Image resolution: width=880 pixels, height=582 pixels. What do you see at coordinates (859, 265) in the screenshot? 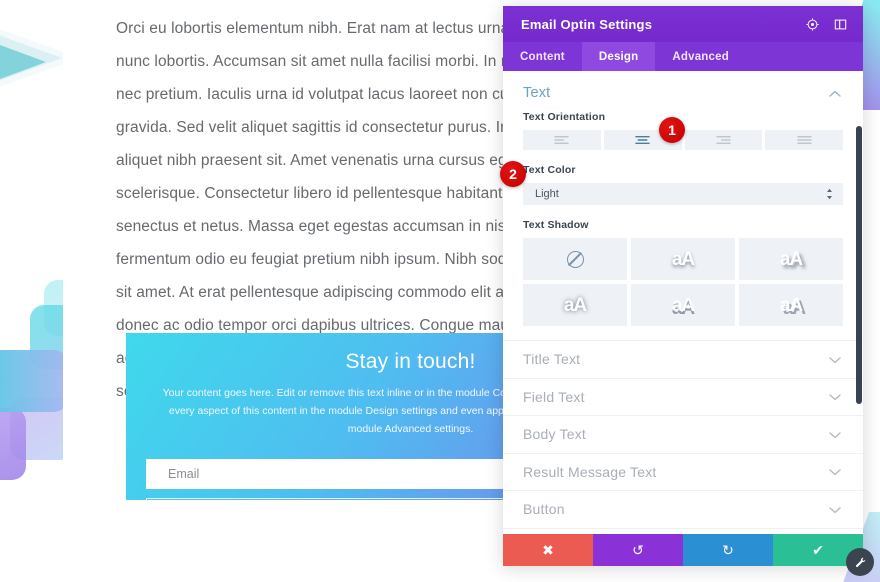
I see `modal-scrollbar` at bounding box center [859, 265].